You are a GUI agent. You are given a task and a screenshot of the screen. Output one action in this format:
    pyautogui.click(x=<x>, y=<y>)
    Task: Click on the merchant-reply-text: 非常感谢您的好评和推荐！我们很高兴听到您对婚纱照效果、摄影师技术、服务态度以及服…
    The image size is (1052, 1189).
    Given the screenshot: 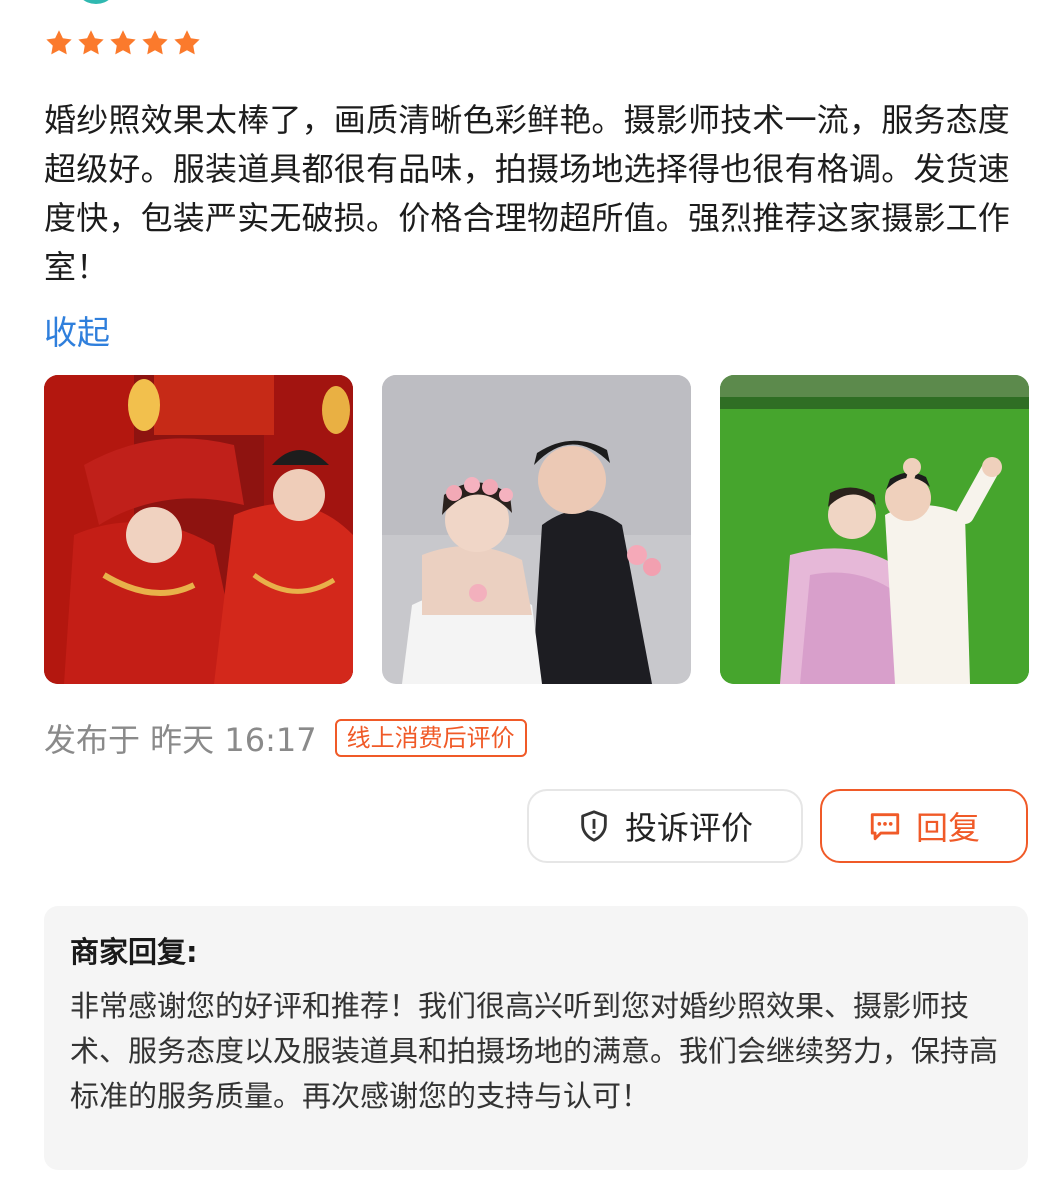 What is the action you would take?
    pyautogui.click(x=534, y=1051)
    